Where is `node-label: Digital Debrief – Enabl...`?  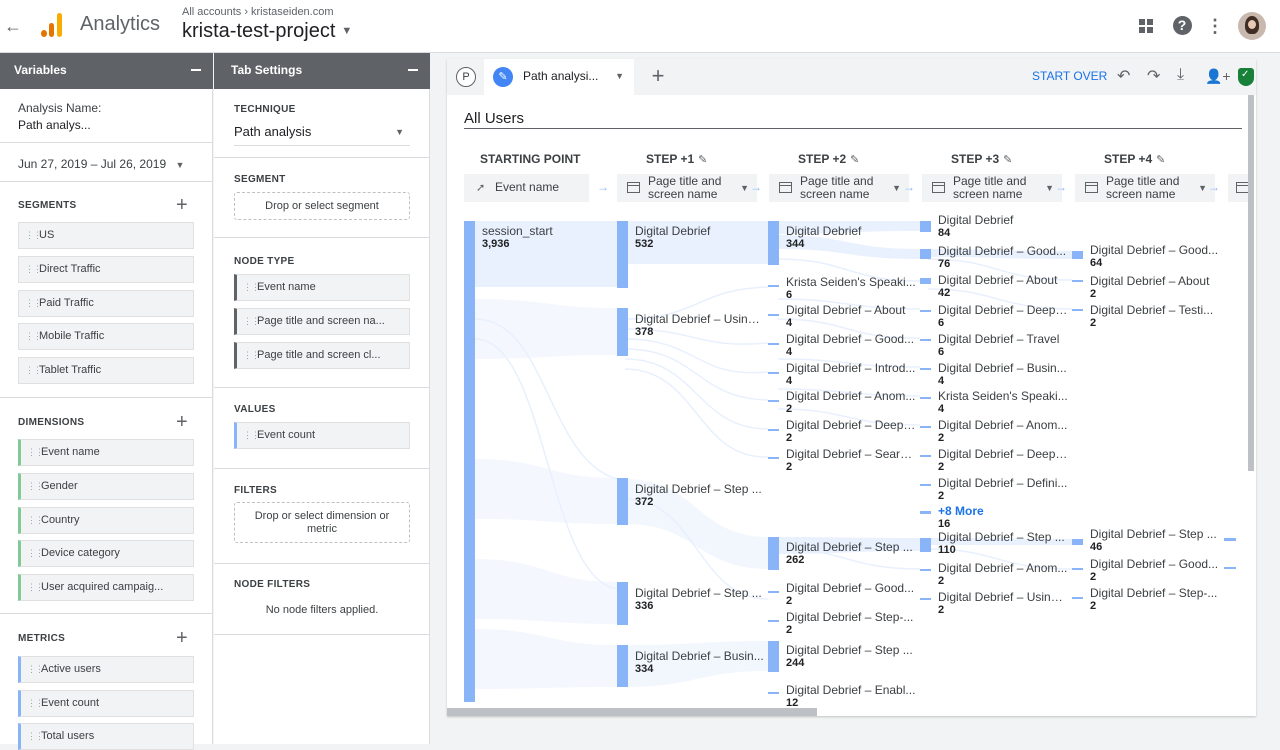
node-label: Digital Debrief – Enabl... is located at coordinates (851, 690).